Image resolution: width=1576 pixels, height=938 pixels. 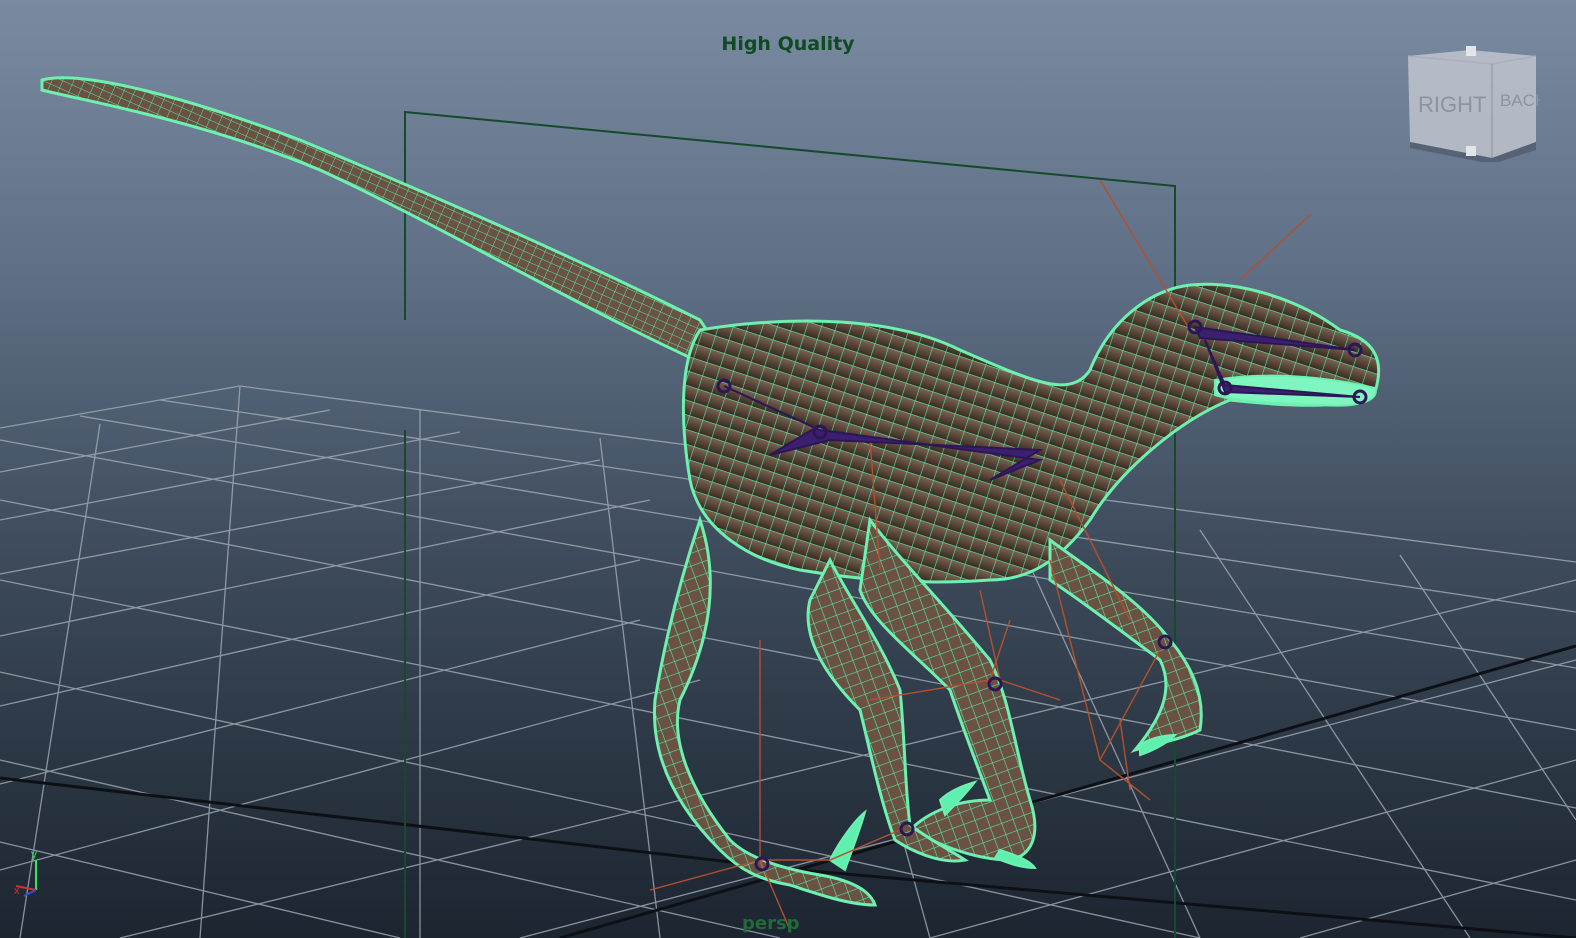 What do you see at coordinates (25, 872) in the screenshot?
I see `axis-indicator: y x` at bounding box center [25, 872].